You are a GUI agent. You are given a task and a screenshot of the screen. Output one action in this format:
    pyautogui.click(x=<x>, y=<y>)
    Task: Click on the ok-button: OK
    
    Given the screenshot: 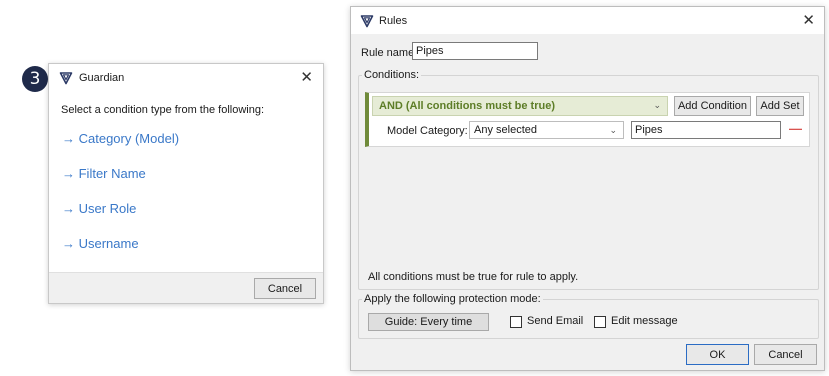 What is the action you would take?
    pyautogui.click(x=717, y=354)
    